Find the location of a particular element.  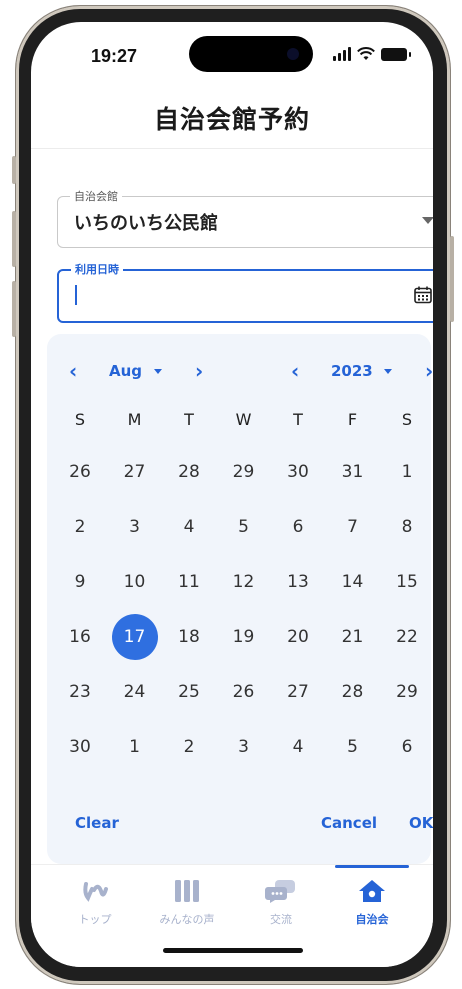

calendar-day: 13 is located at coordinates (298, 582).